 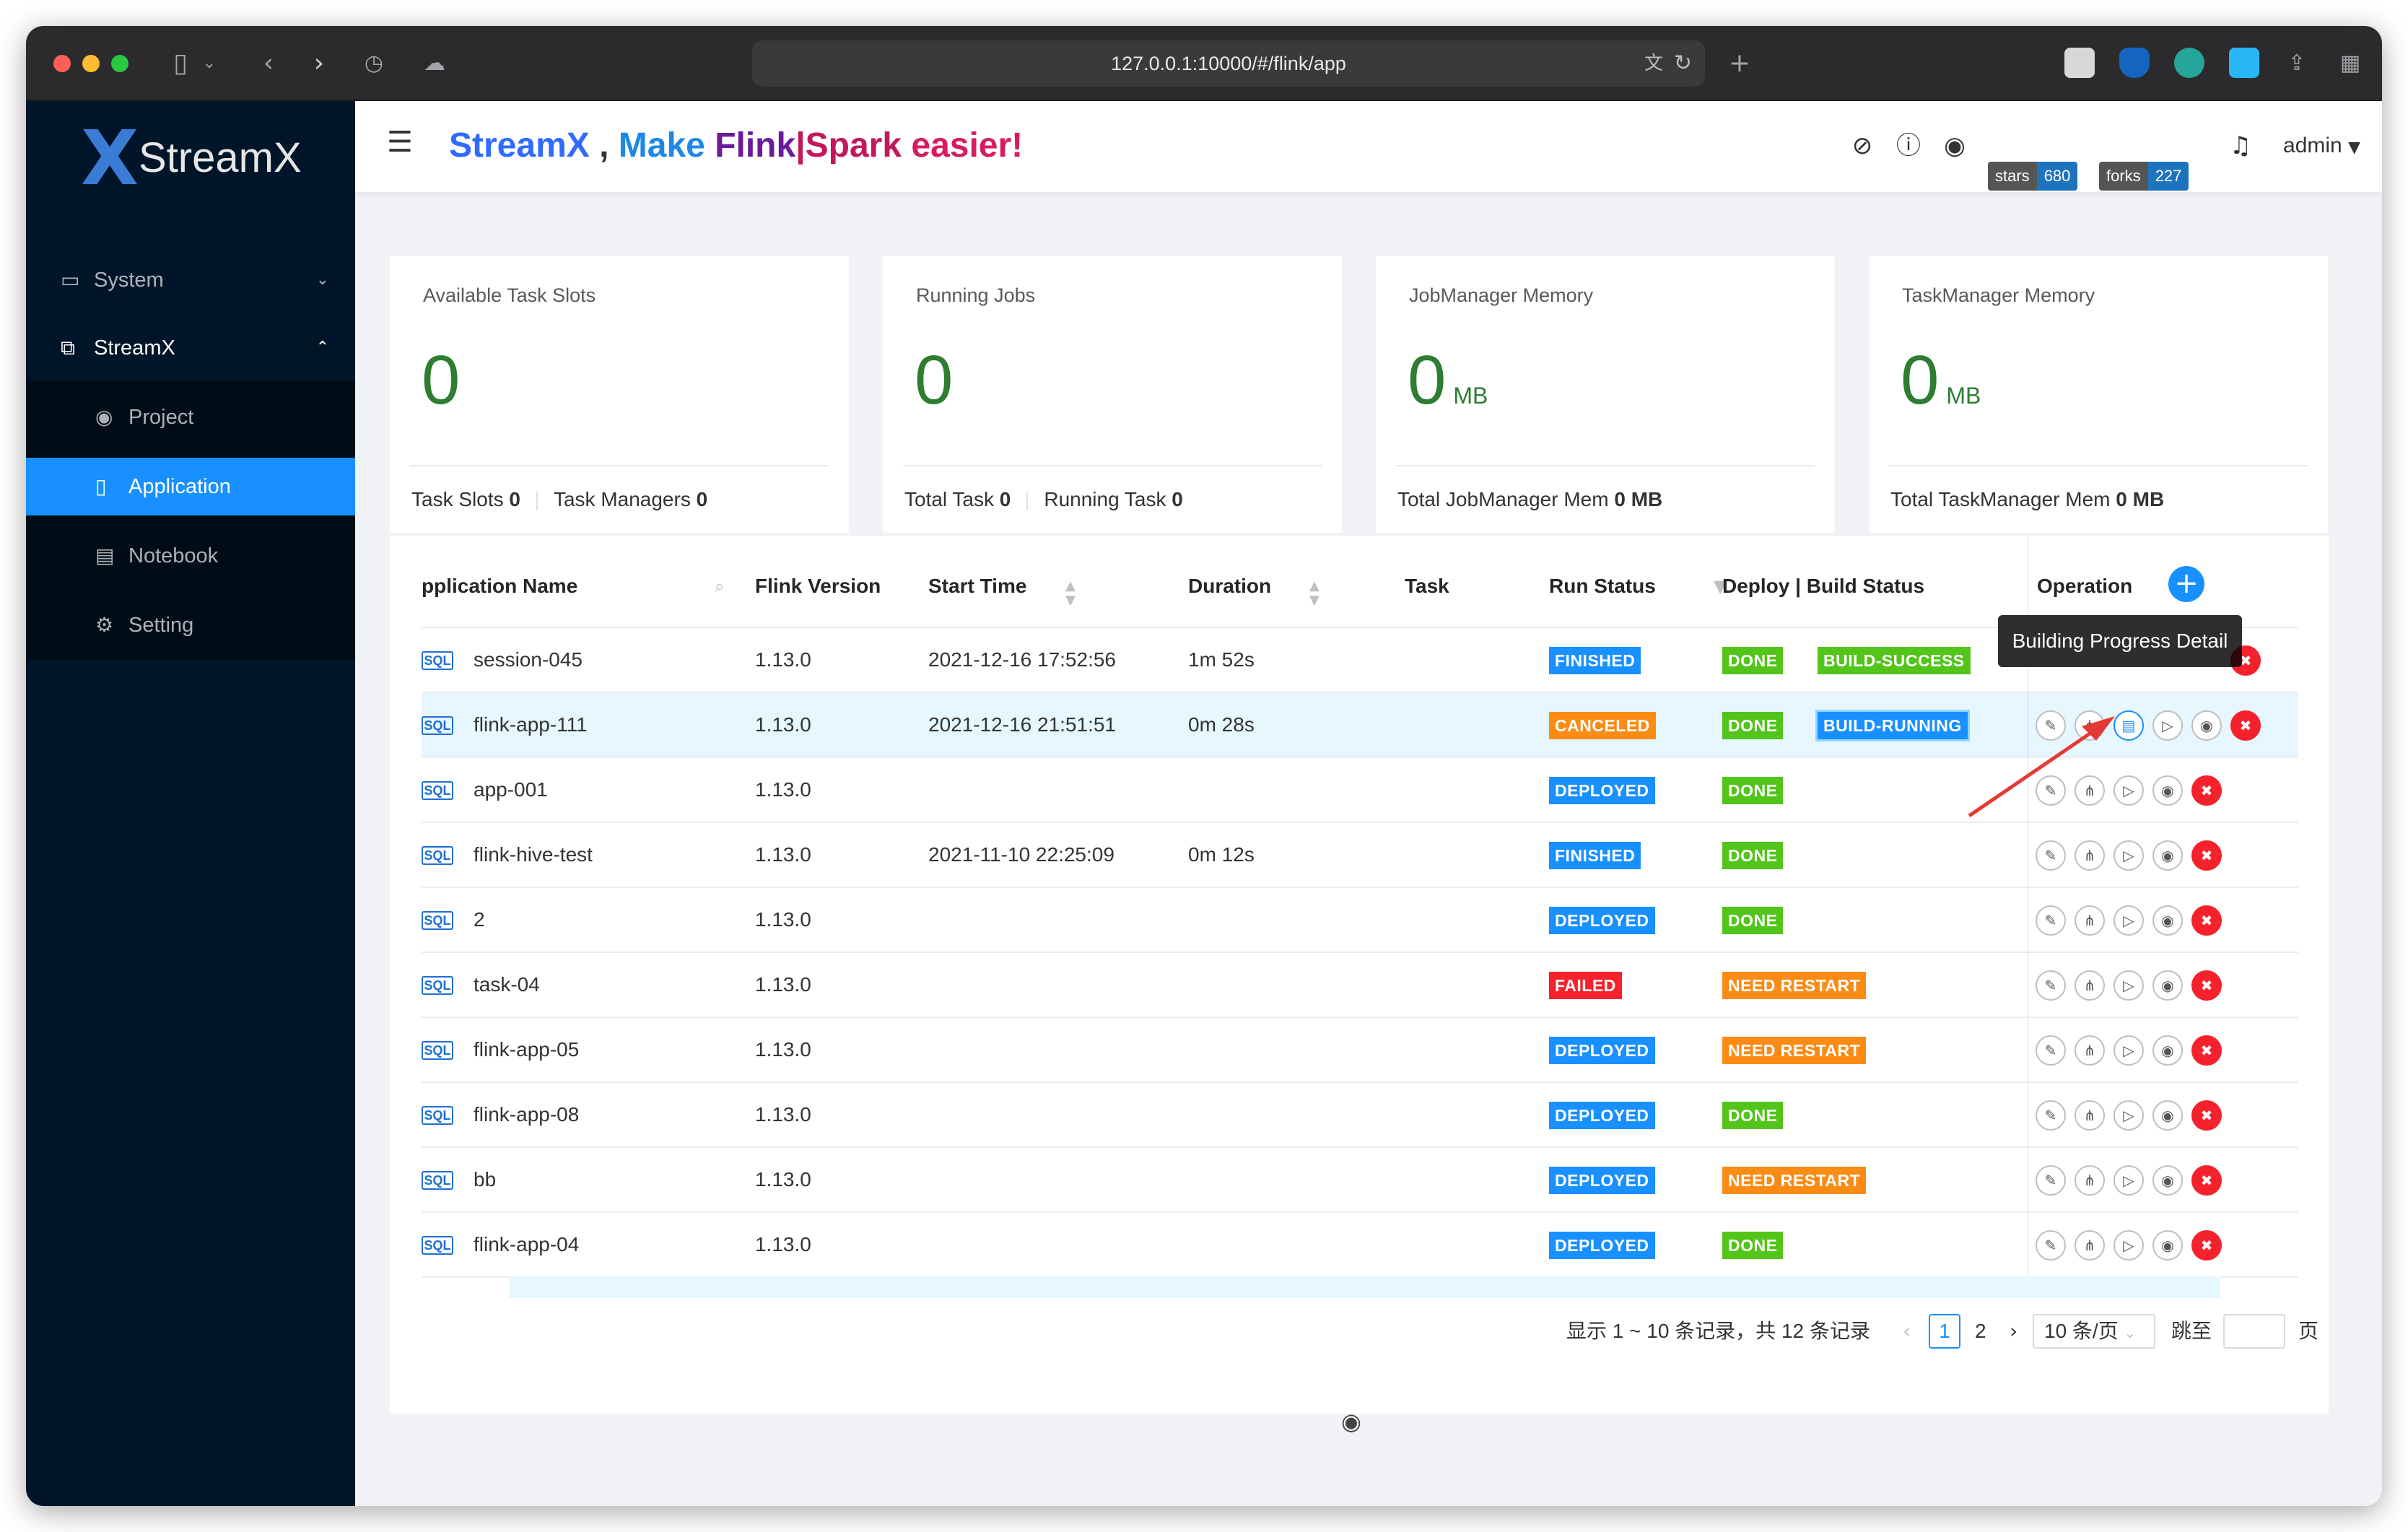 What do you see at coordinates (2128, 725) in the screenshot?
I see `build-detail-icon: ▤` at bounding box center [2128, 725].